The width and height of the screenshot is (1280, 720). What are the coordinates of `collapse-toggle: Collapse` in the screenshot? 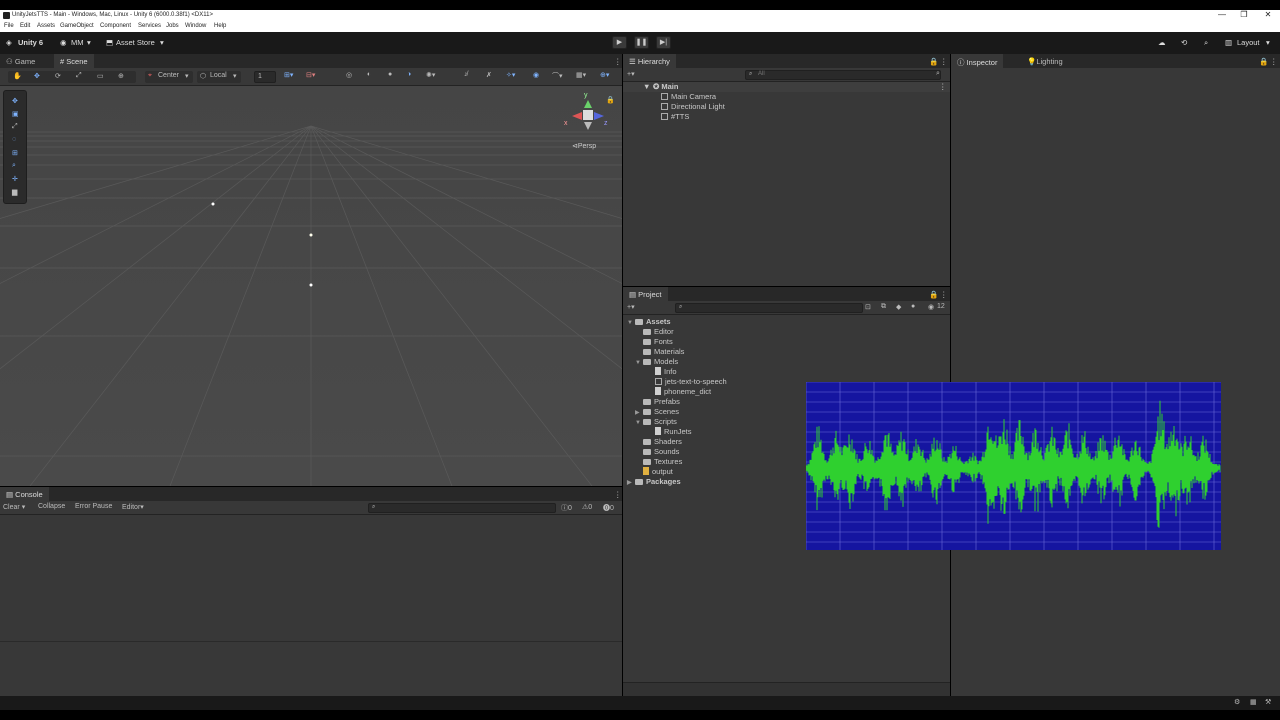 It's located at (51, 506).